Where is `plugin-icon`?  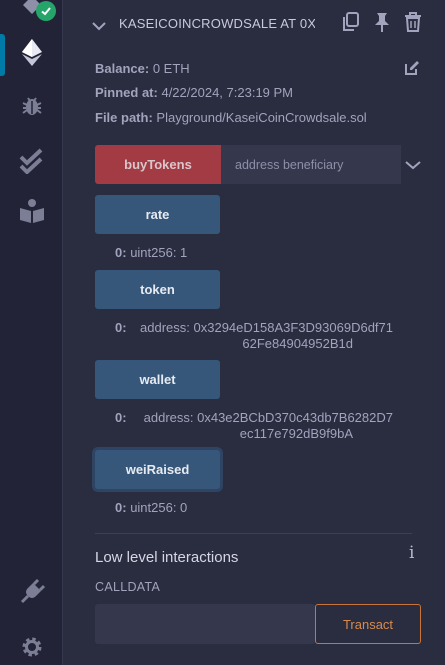
plugin-icon is located at coordinates (32, 594).